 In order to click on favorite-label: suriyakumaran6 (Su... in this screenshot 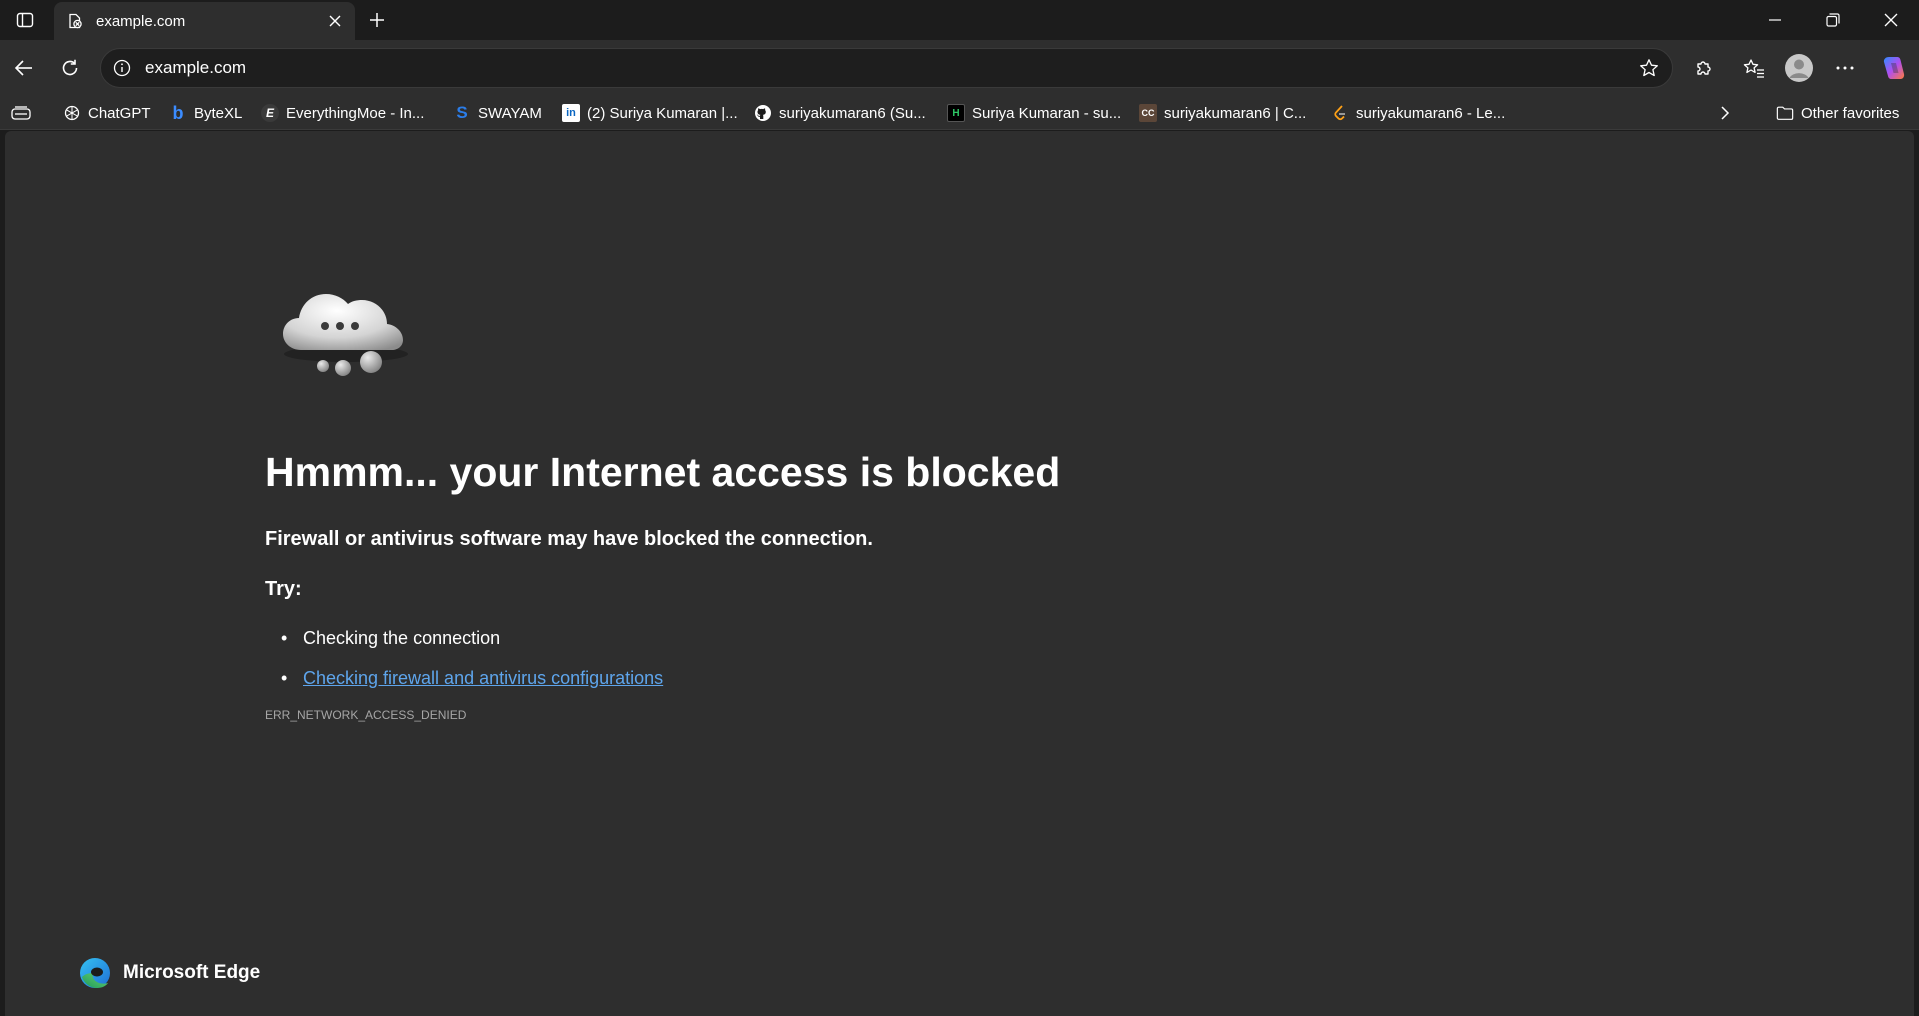, I will do `click(852, 113)`.